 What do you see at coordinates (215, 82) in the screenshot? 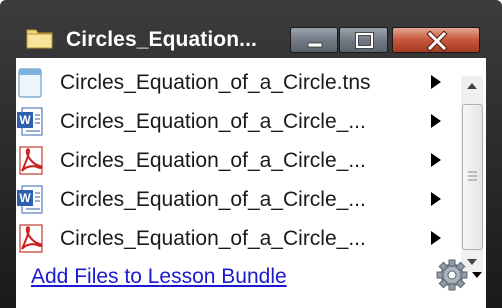
I see `file-name: Circles_Equation_of_a_Circle.tns` at bounding box center [215, 82].